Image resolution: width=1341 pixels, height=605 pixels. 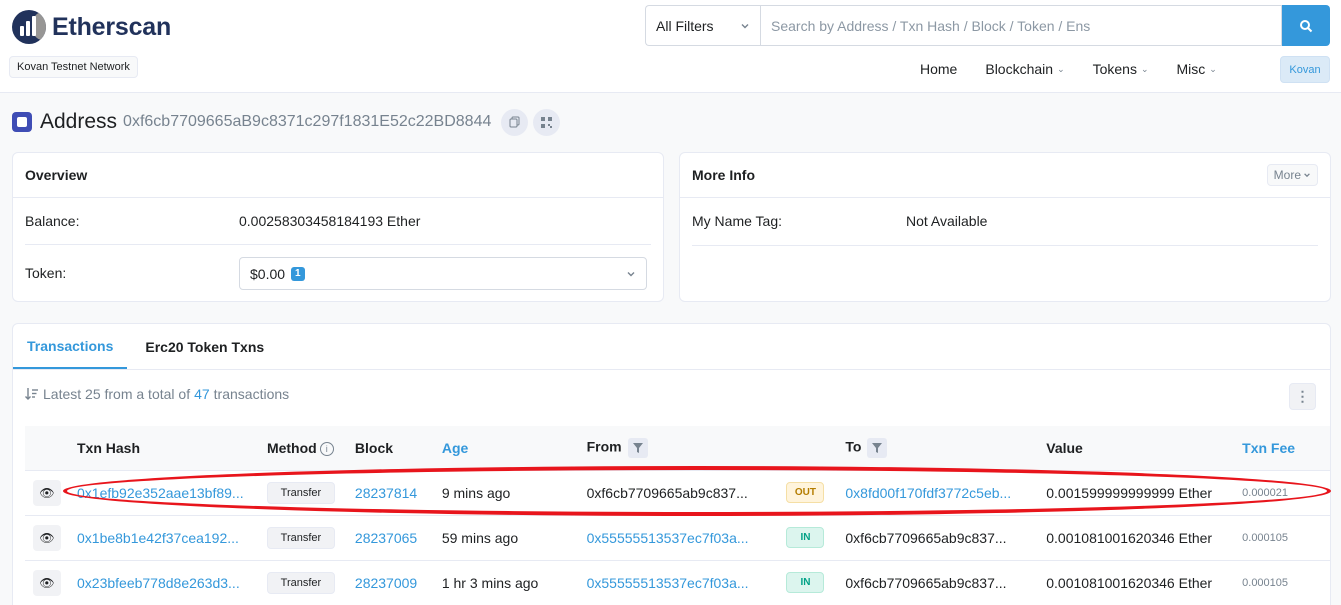 What do you see at coordinates (112, 26) in the screenshot?
I see `logo-text: Etherscan` at bounding box center [112, 26].